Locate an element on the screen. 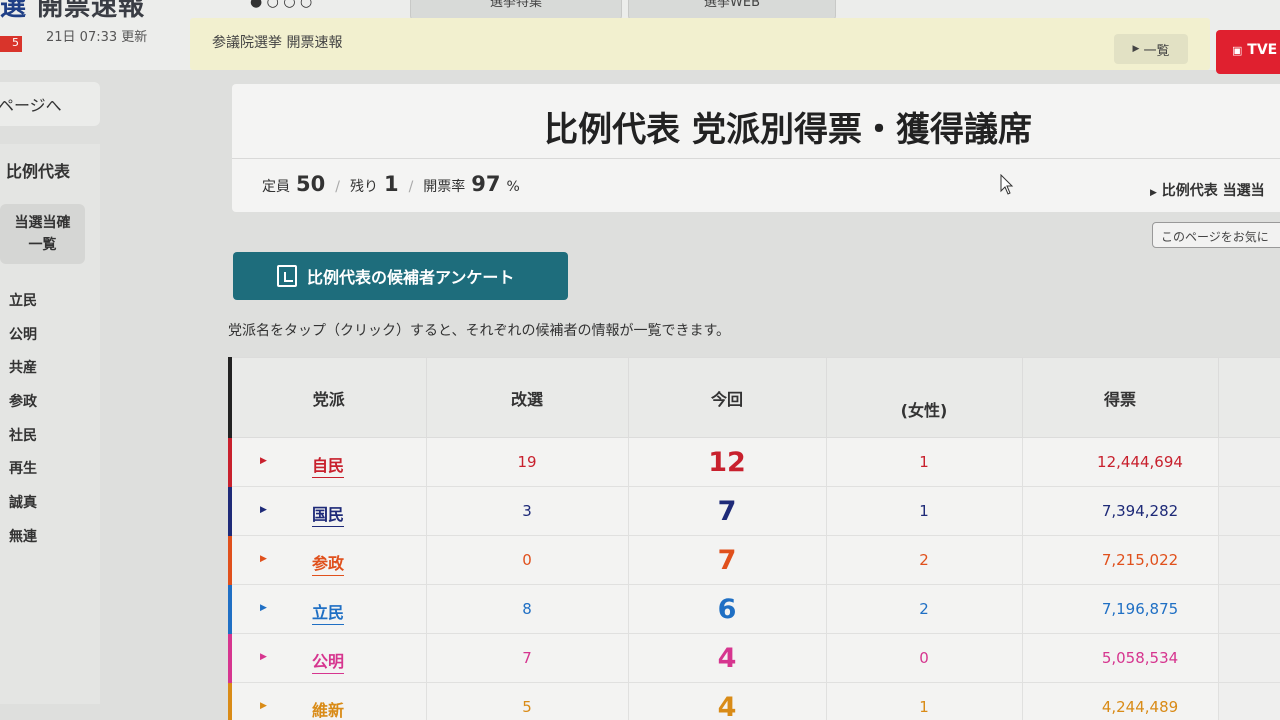 This screenshot has height=720, width=1280. tv-button-label: TVE is located at coordinates (1262, 50).